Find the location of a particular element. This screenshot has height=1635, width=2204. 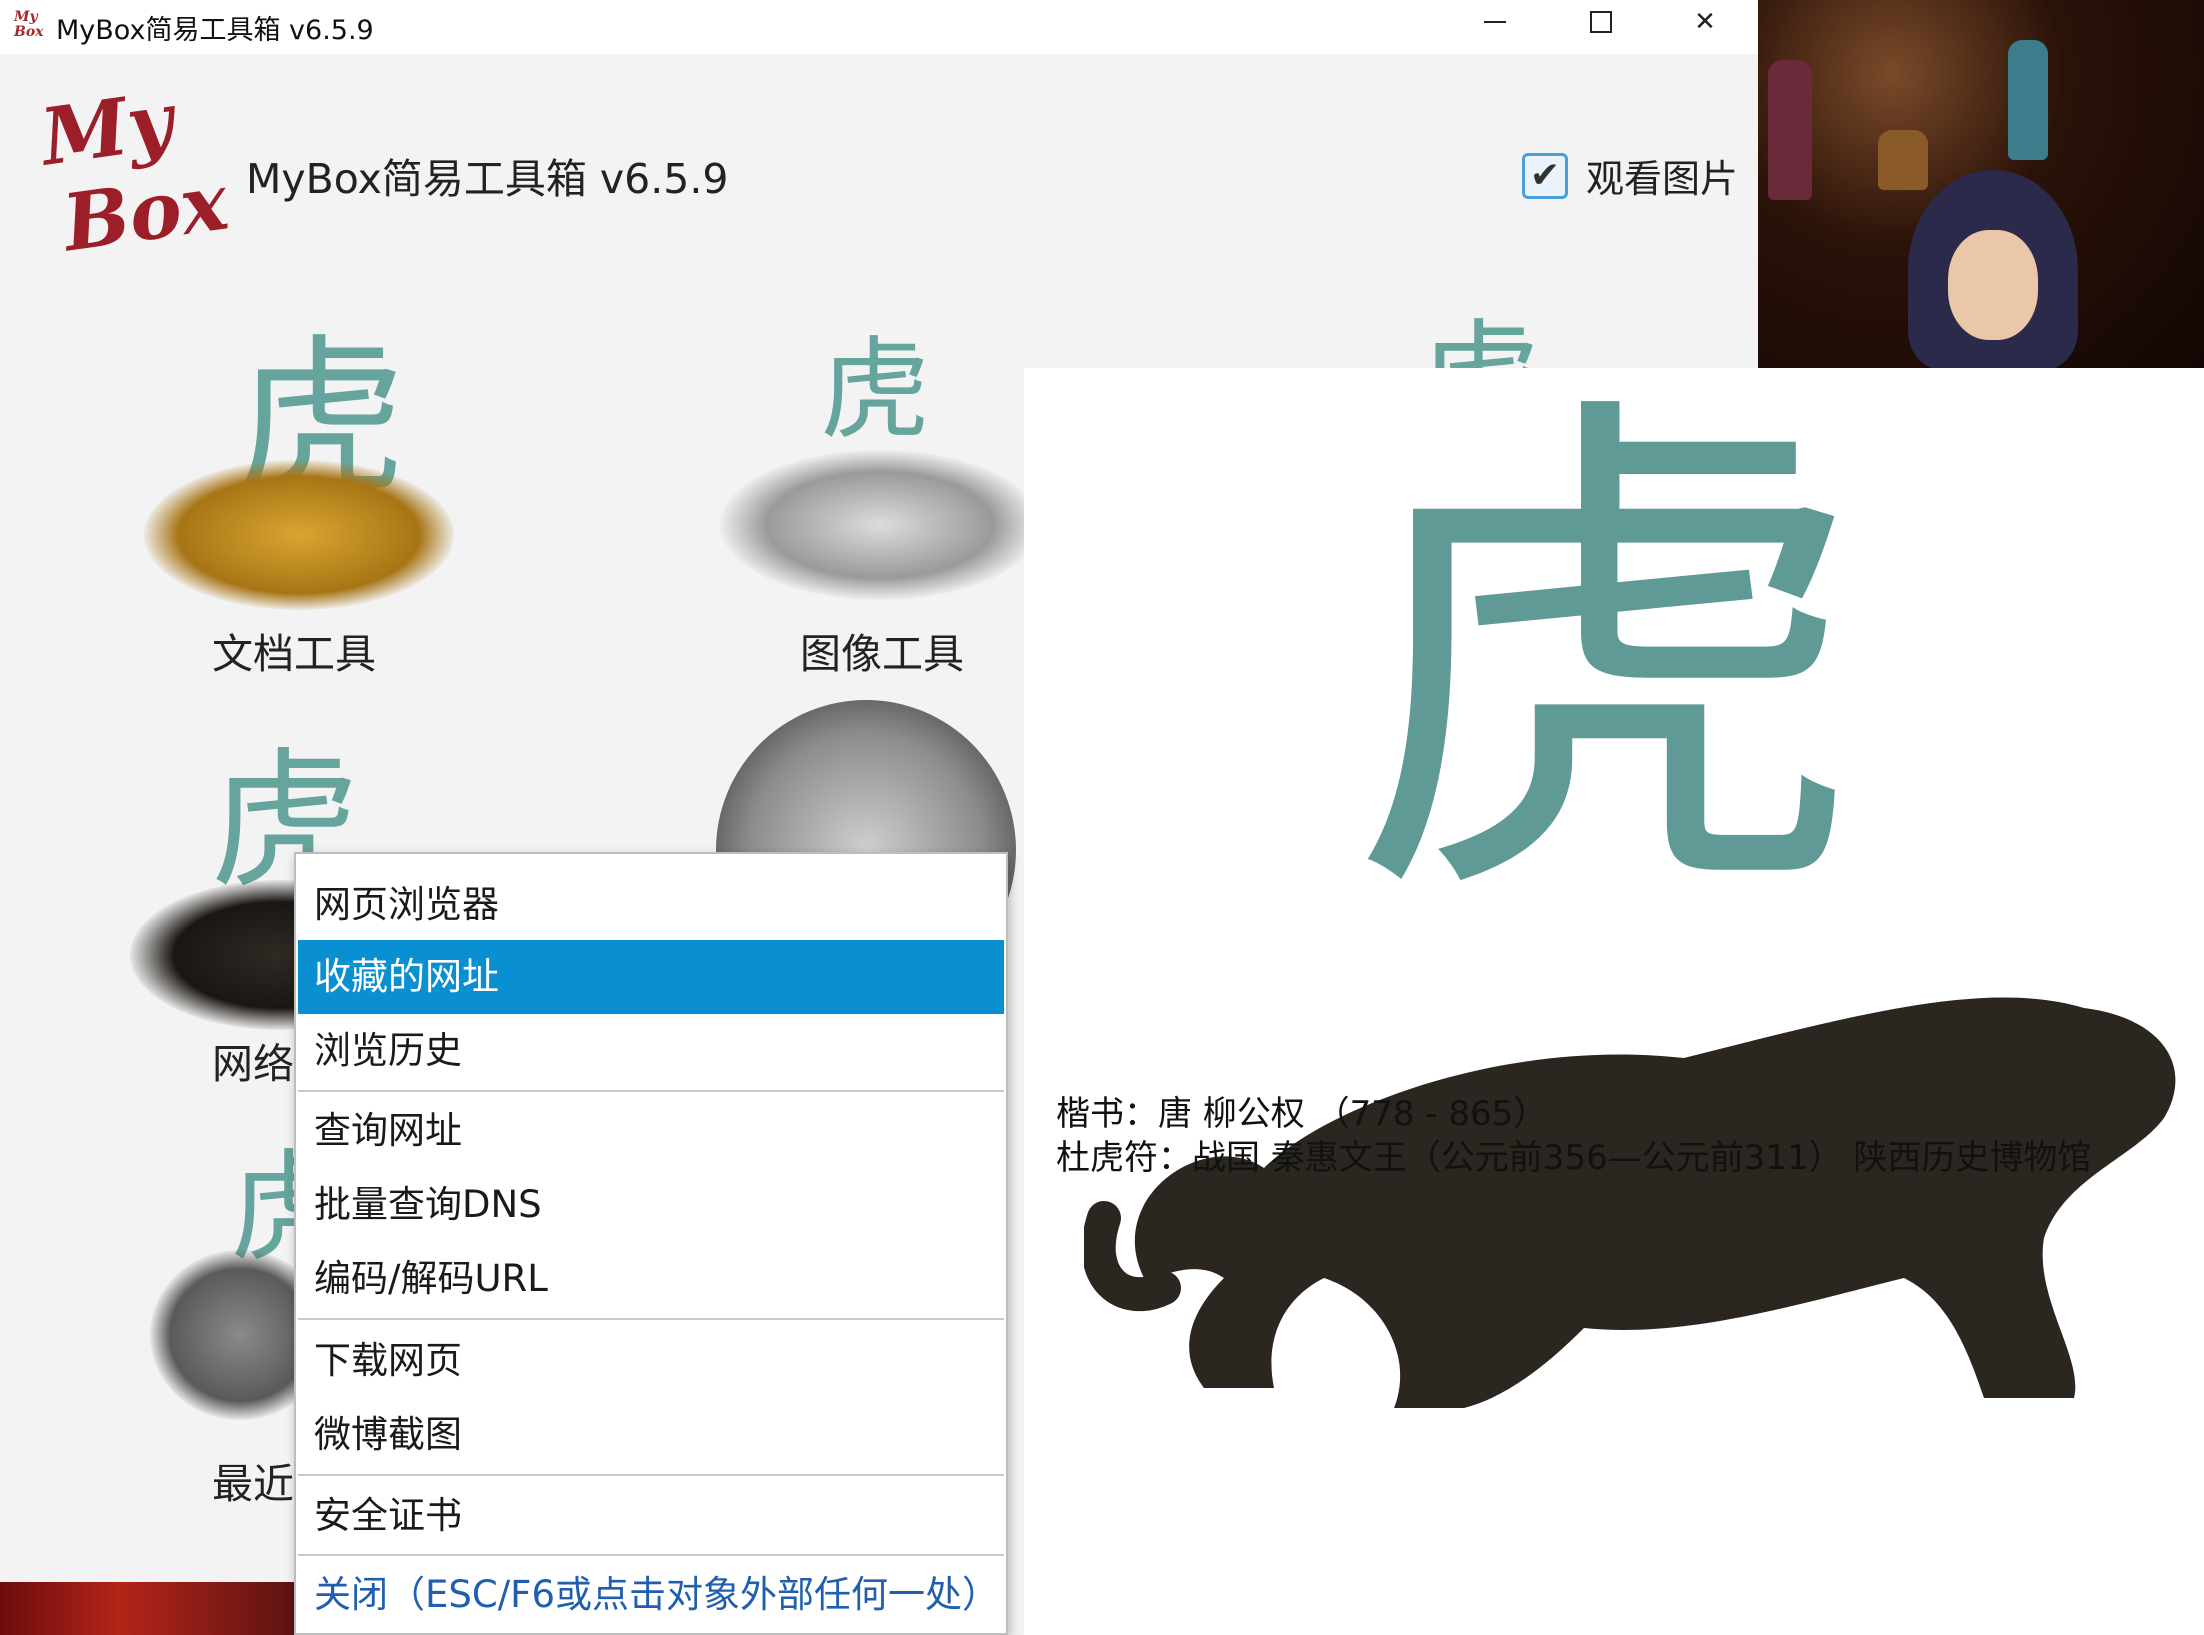

tool-label: 最近 is located at coordinates (253, 1484).